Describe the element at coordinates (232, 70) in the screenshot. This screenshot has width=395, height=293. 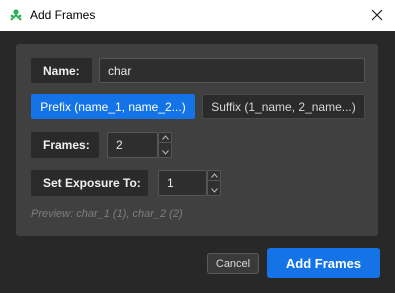
I see `name-input: char` at that location.